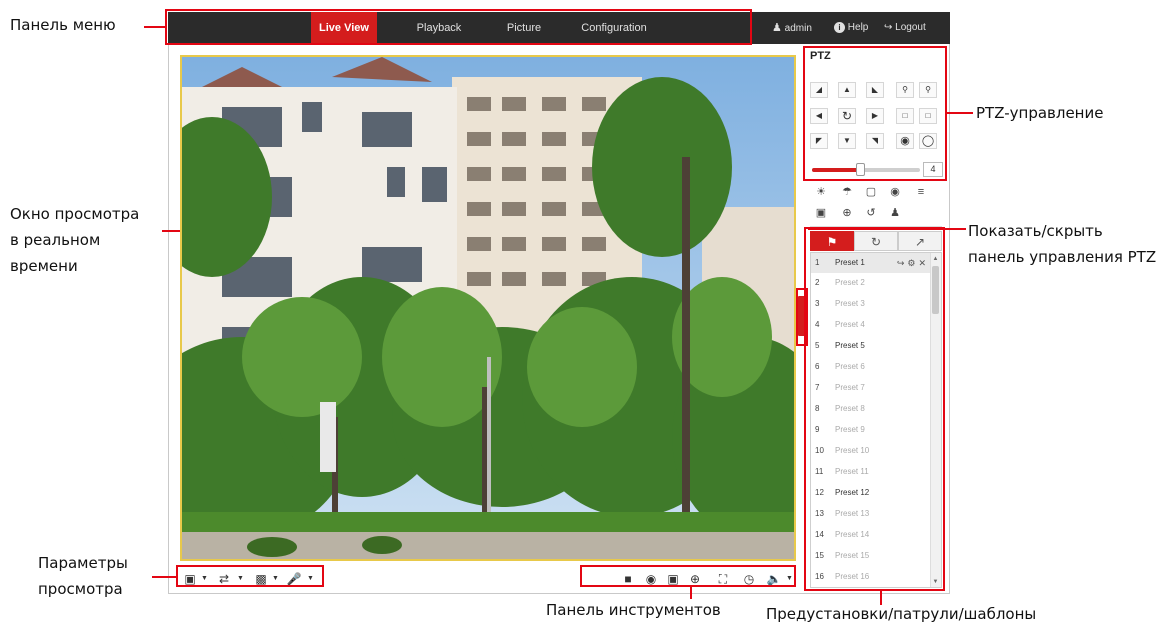 The image size is (1171, 630). I want to click on light-icon: ☀, so click(821, 192).